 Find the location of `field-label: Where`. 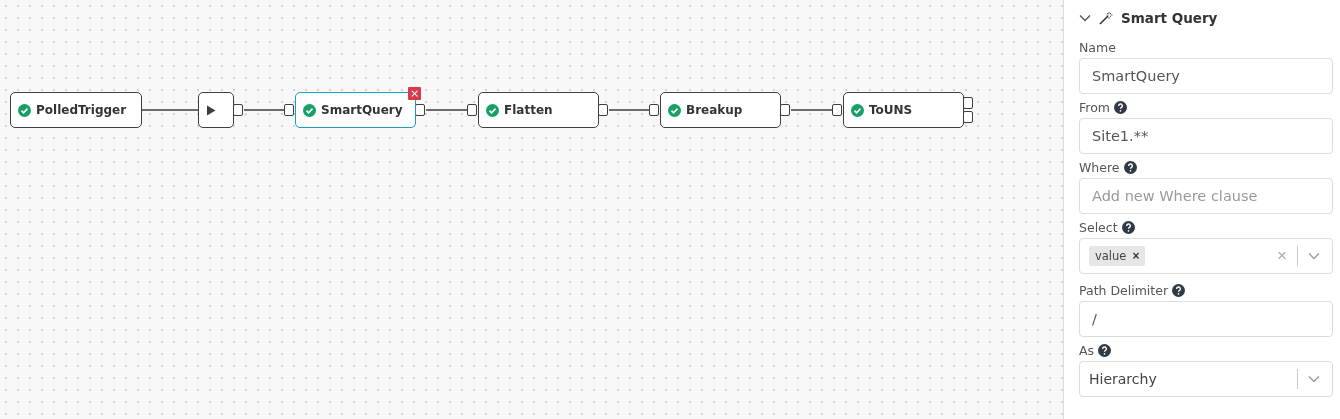

field-label: Where is located at coordinates (1099, 167).